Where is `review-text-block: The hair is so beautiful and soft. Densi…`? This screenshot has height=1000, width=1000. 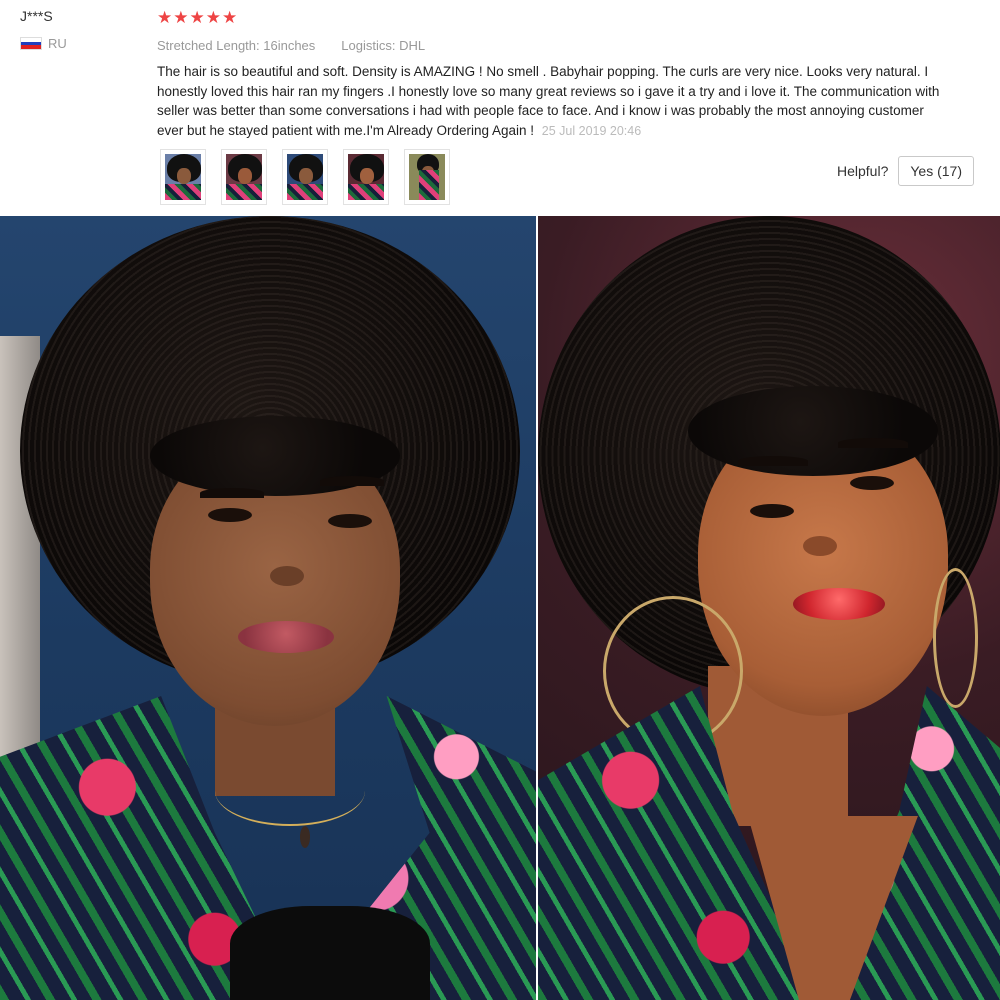 review-text-block: The hair is so beautiful and soft. Densi… is located at coordinates (552, 101).